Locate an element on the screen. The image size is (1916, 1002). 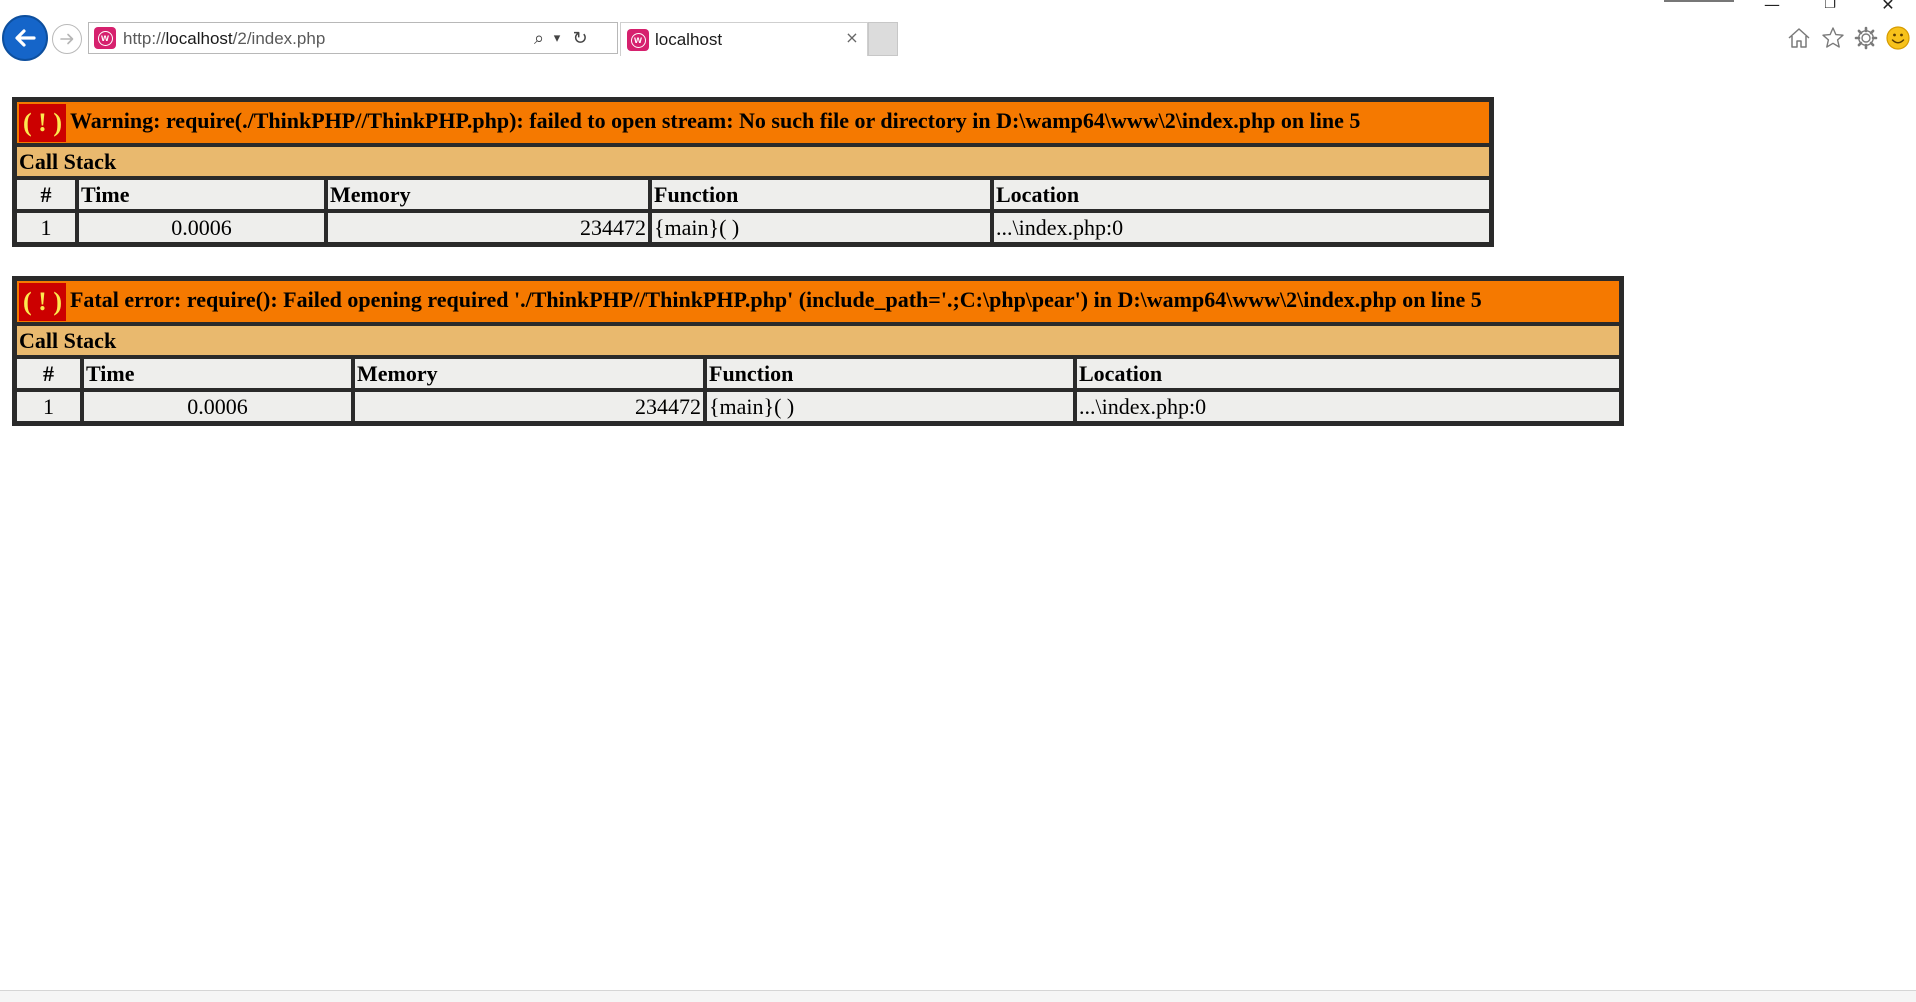
home-icon is located at coordinates (1799, 38).